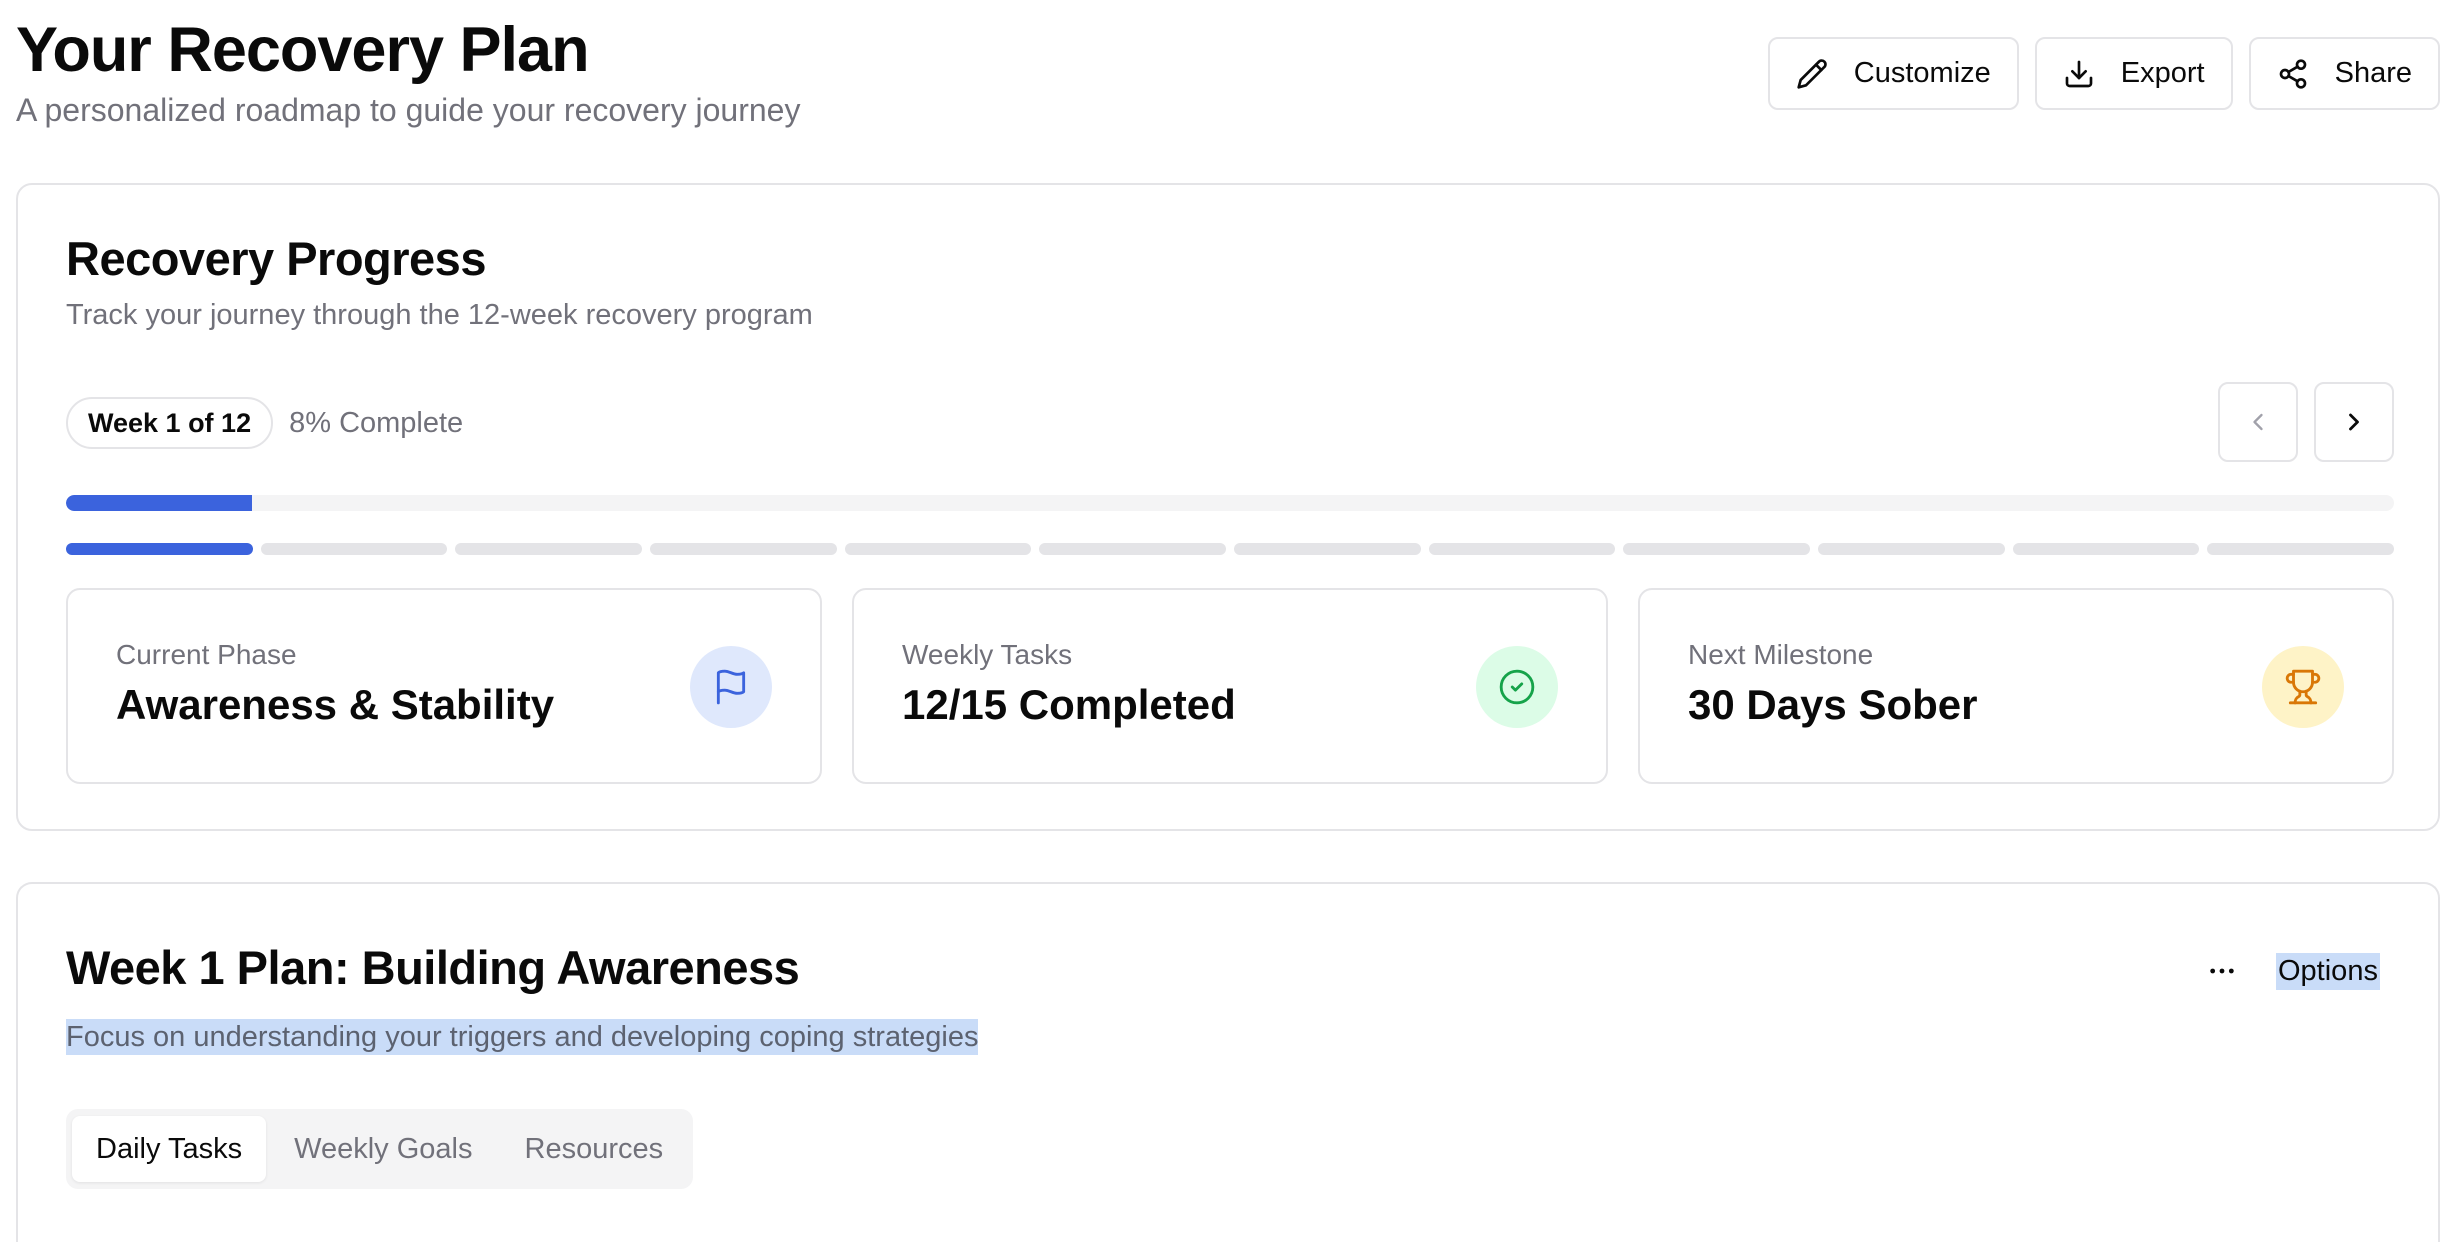 Image resolution: width=2456 pixels, height=1242 pixels. I want to click on pencil-icon, so click(1812, 74).